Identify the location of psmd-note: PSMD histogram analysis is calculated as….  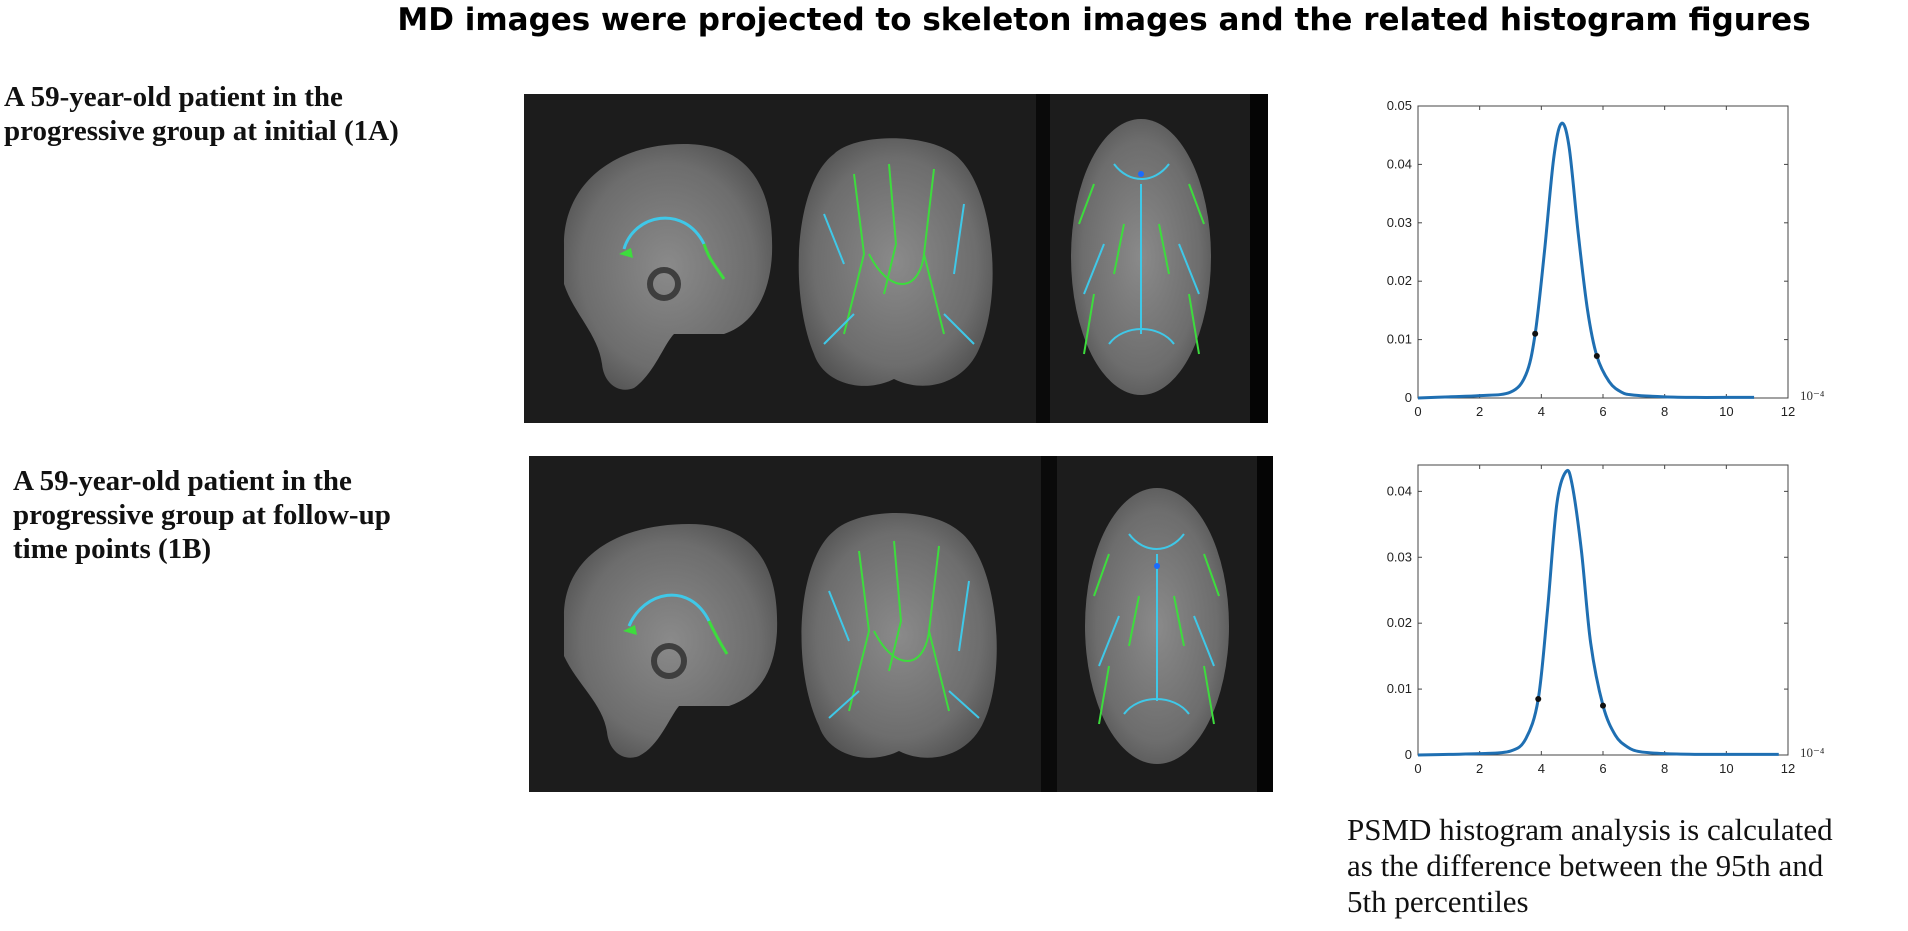
(1590, 866).